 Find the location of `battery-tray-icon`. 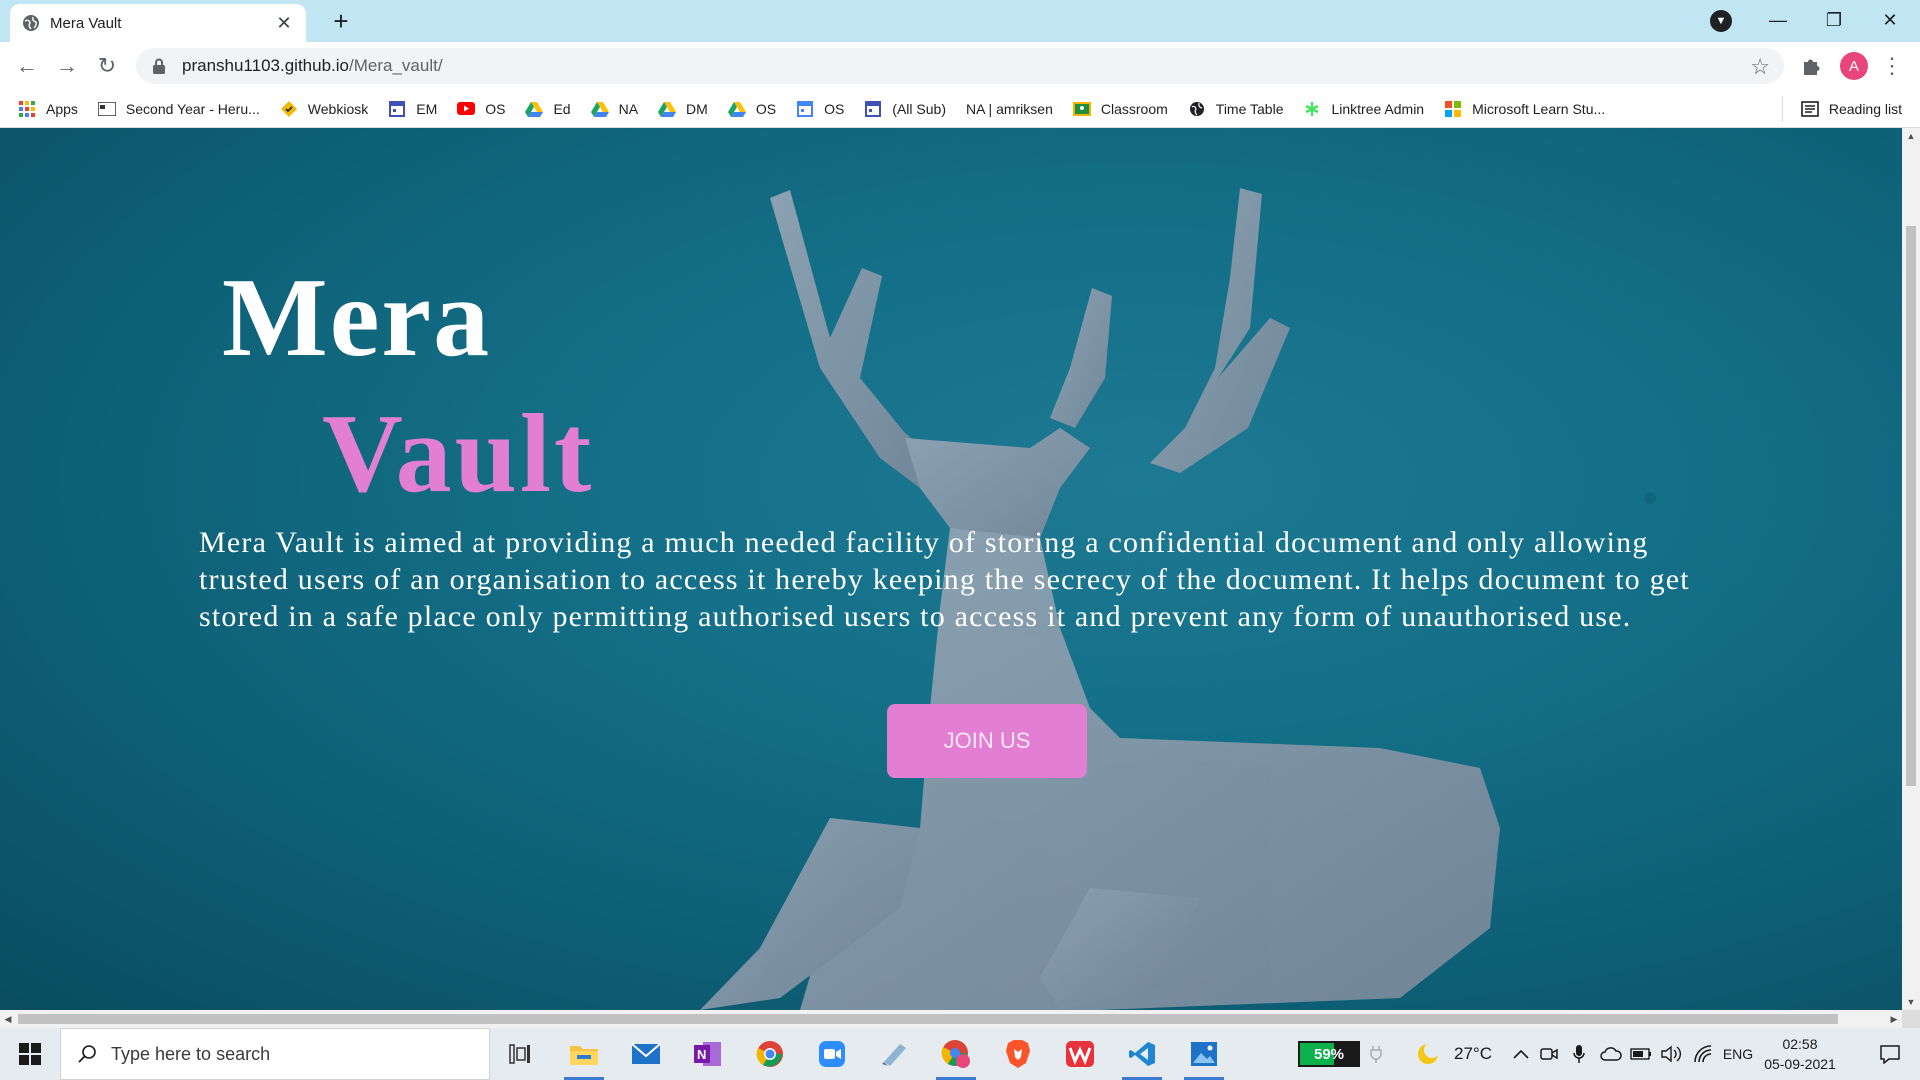

battery-tray-icon is located at coordinates (1641, 1054).